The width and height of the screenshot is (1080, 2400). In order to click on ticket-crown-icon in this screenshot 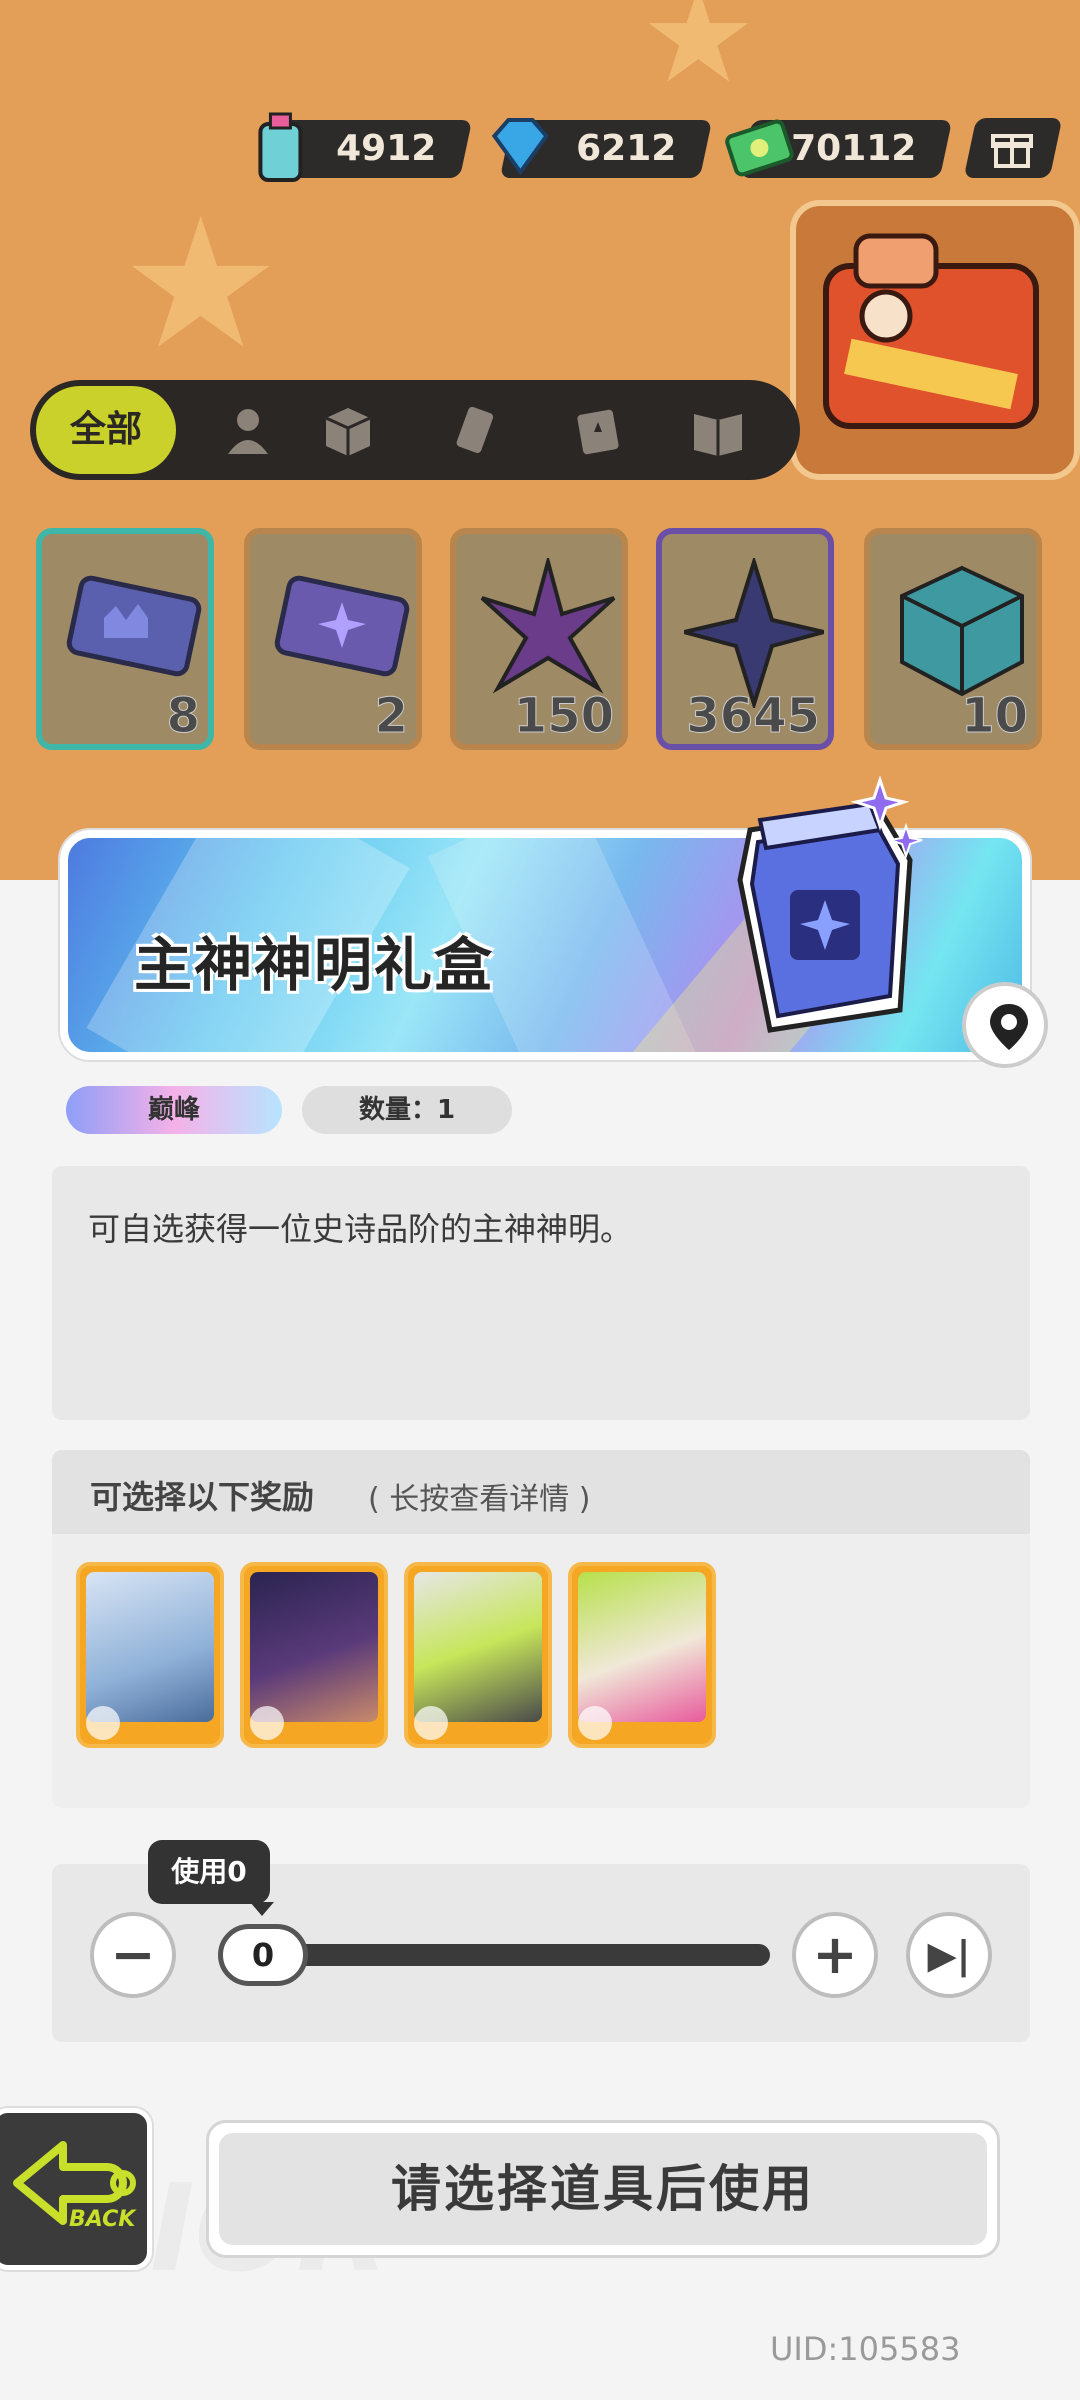, I will do `click(134, 626)`.